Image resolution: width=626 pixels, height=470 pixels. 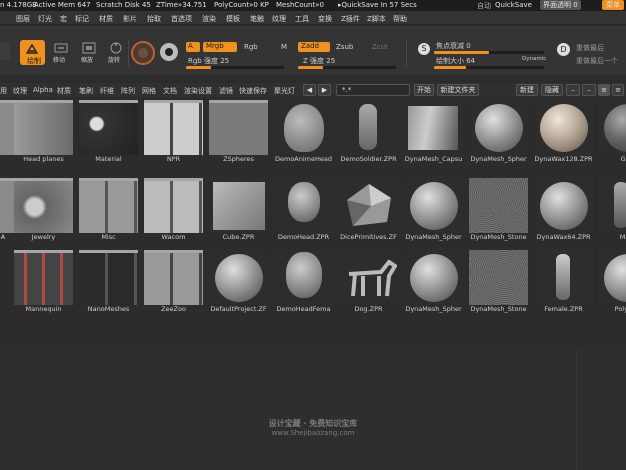 What do you see at coordinates (238, 209) in the screenshot?
I see `file-tile: Cube.ZPR` at bounding box center [238, 209].